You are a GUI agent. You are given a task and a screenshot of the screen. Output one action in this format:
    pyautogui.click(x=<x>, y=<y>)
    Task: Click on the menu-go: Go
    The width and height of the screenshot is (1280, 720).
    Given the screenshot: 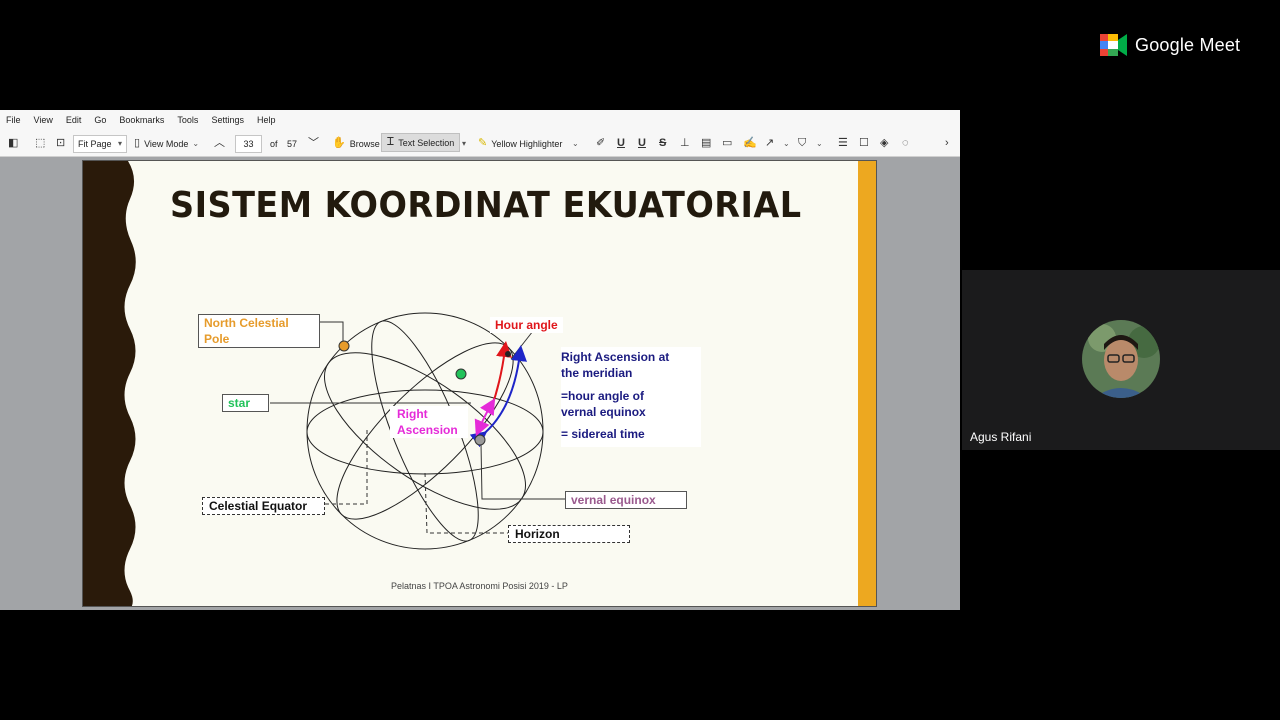 What is the action you would take?
    pyautogui.click(x=100, y=120)
    